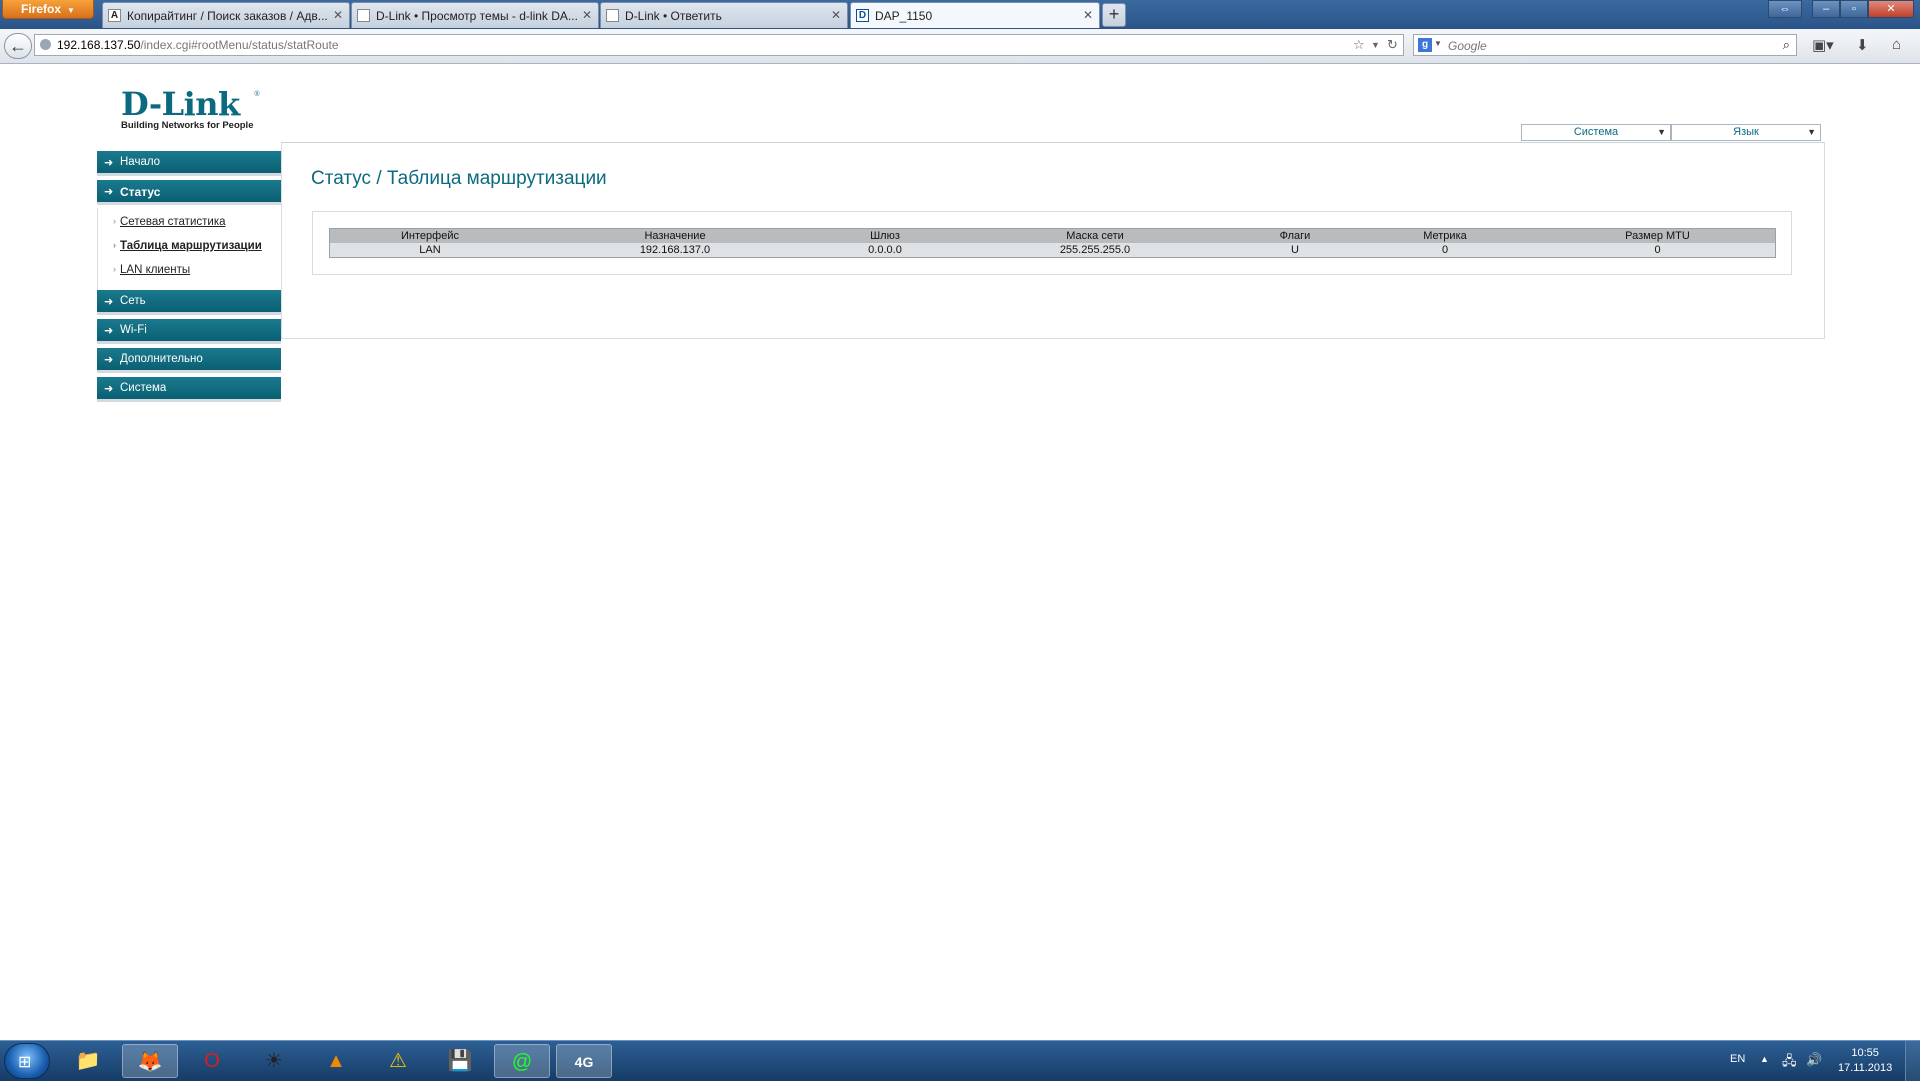 The height and width of the screenshot is (1081, 1920). What do you see at coordinates (429, 250) in the screenshot?
I see `table-cell: LAN` at bounding box center [429, 250].